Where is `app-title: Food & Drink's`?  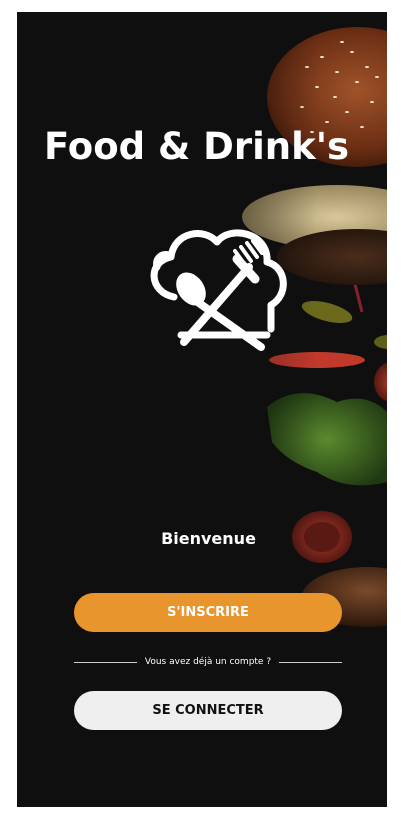
app-title: Food & Drink's is located at coordinates (197, 146).